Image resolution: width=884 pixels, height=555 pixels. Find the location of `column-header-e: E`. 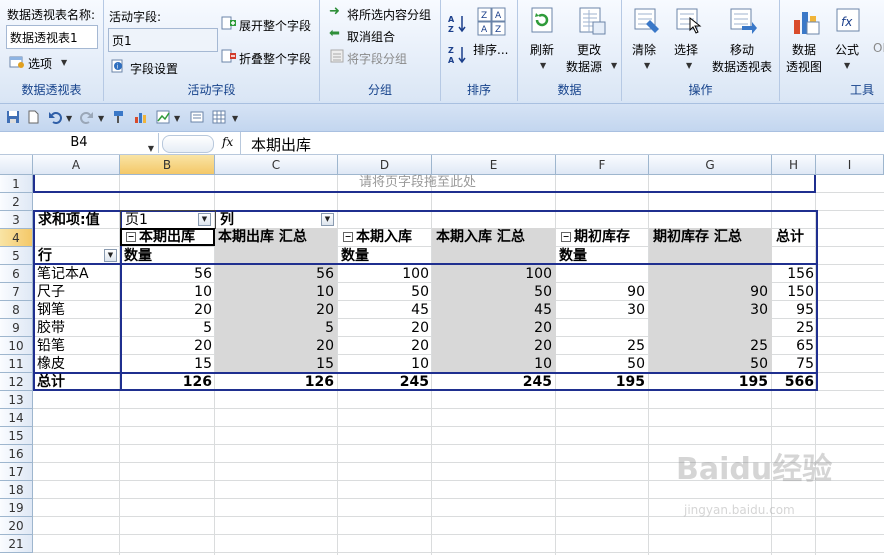

column-header-e: E is located at coordinates (494, 165).